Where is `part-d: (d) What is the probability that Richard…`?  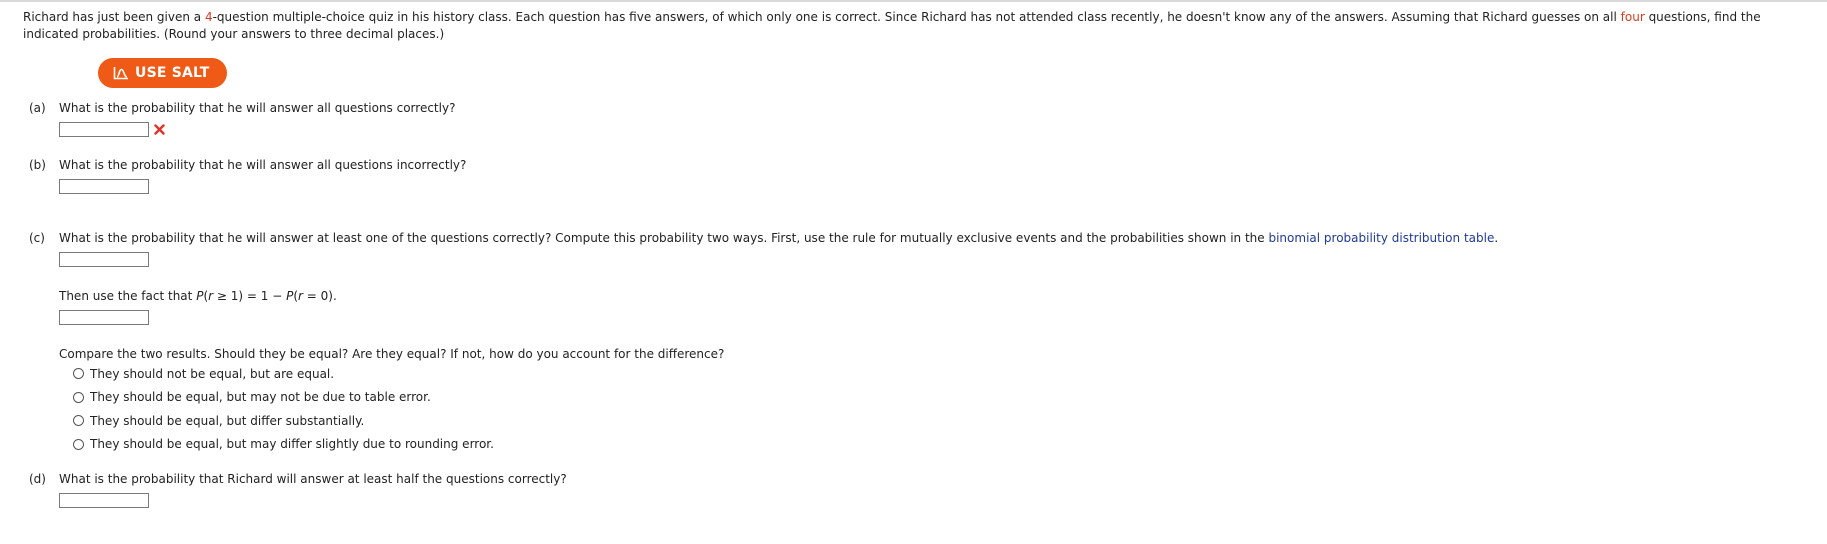
part-d: (d) What is the probability that Richard… is located at coordinates (918, 490).